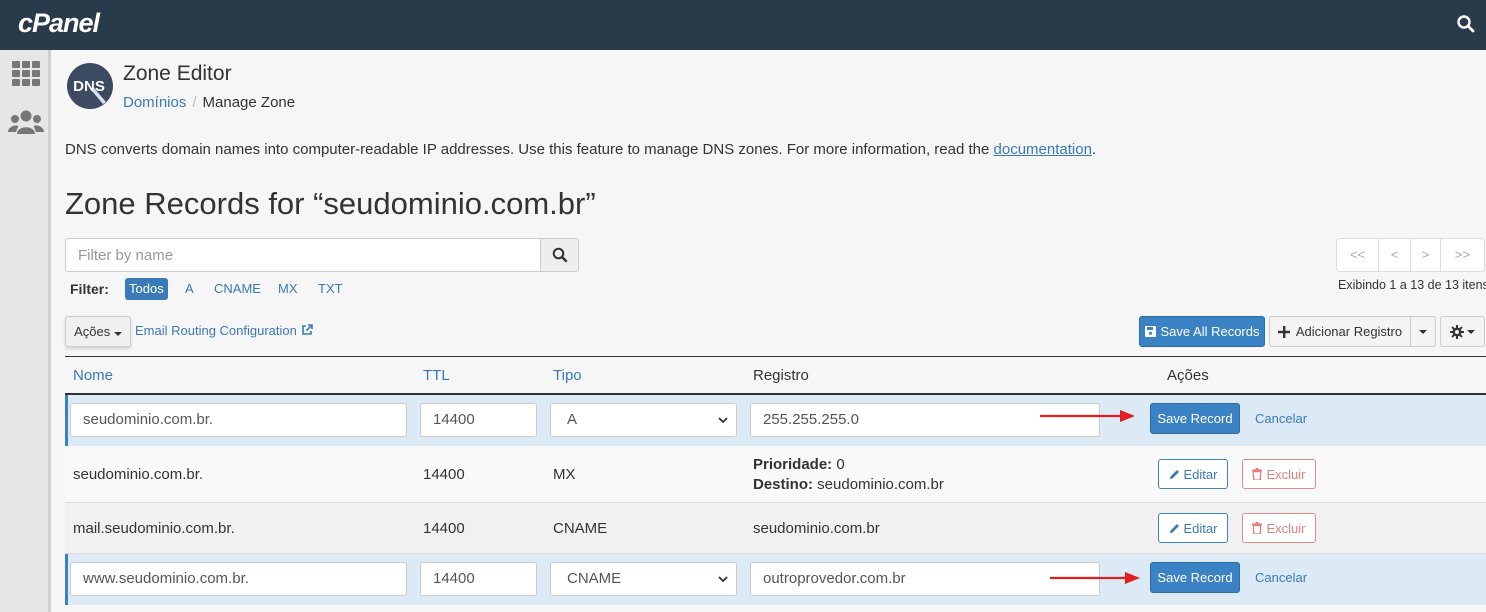 This screenshot has width=1486, height=612. I want to click on search-button, so click(559, 255).